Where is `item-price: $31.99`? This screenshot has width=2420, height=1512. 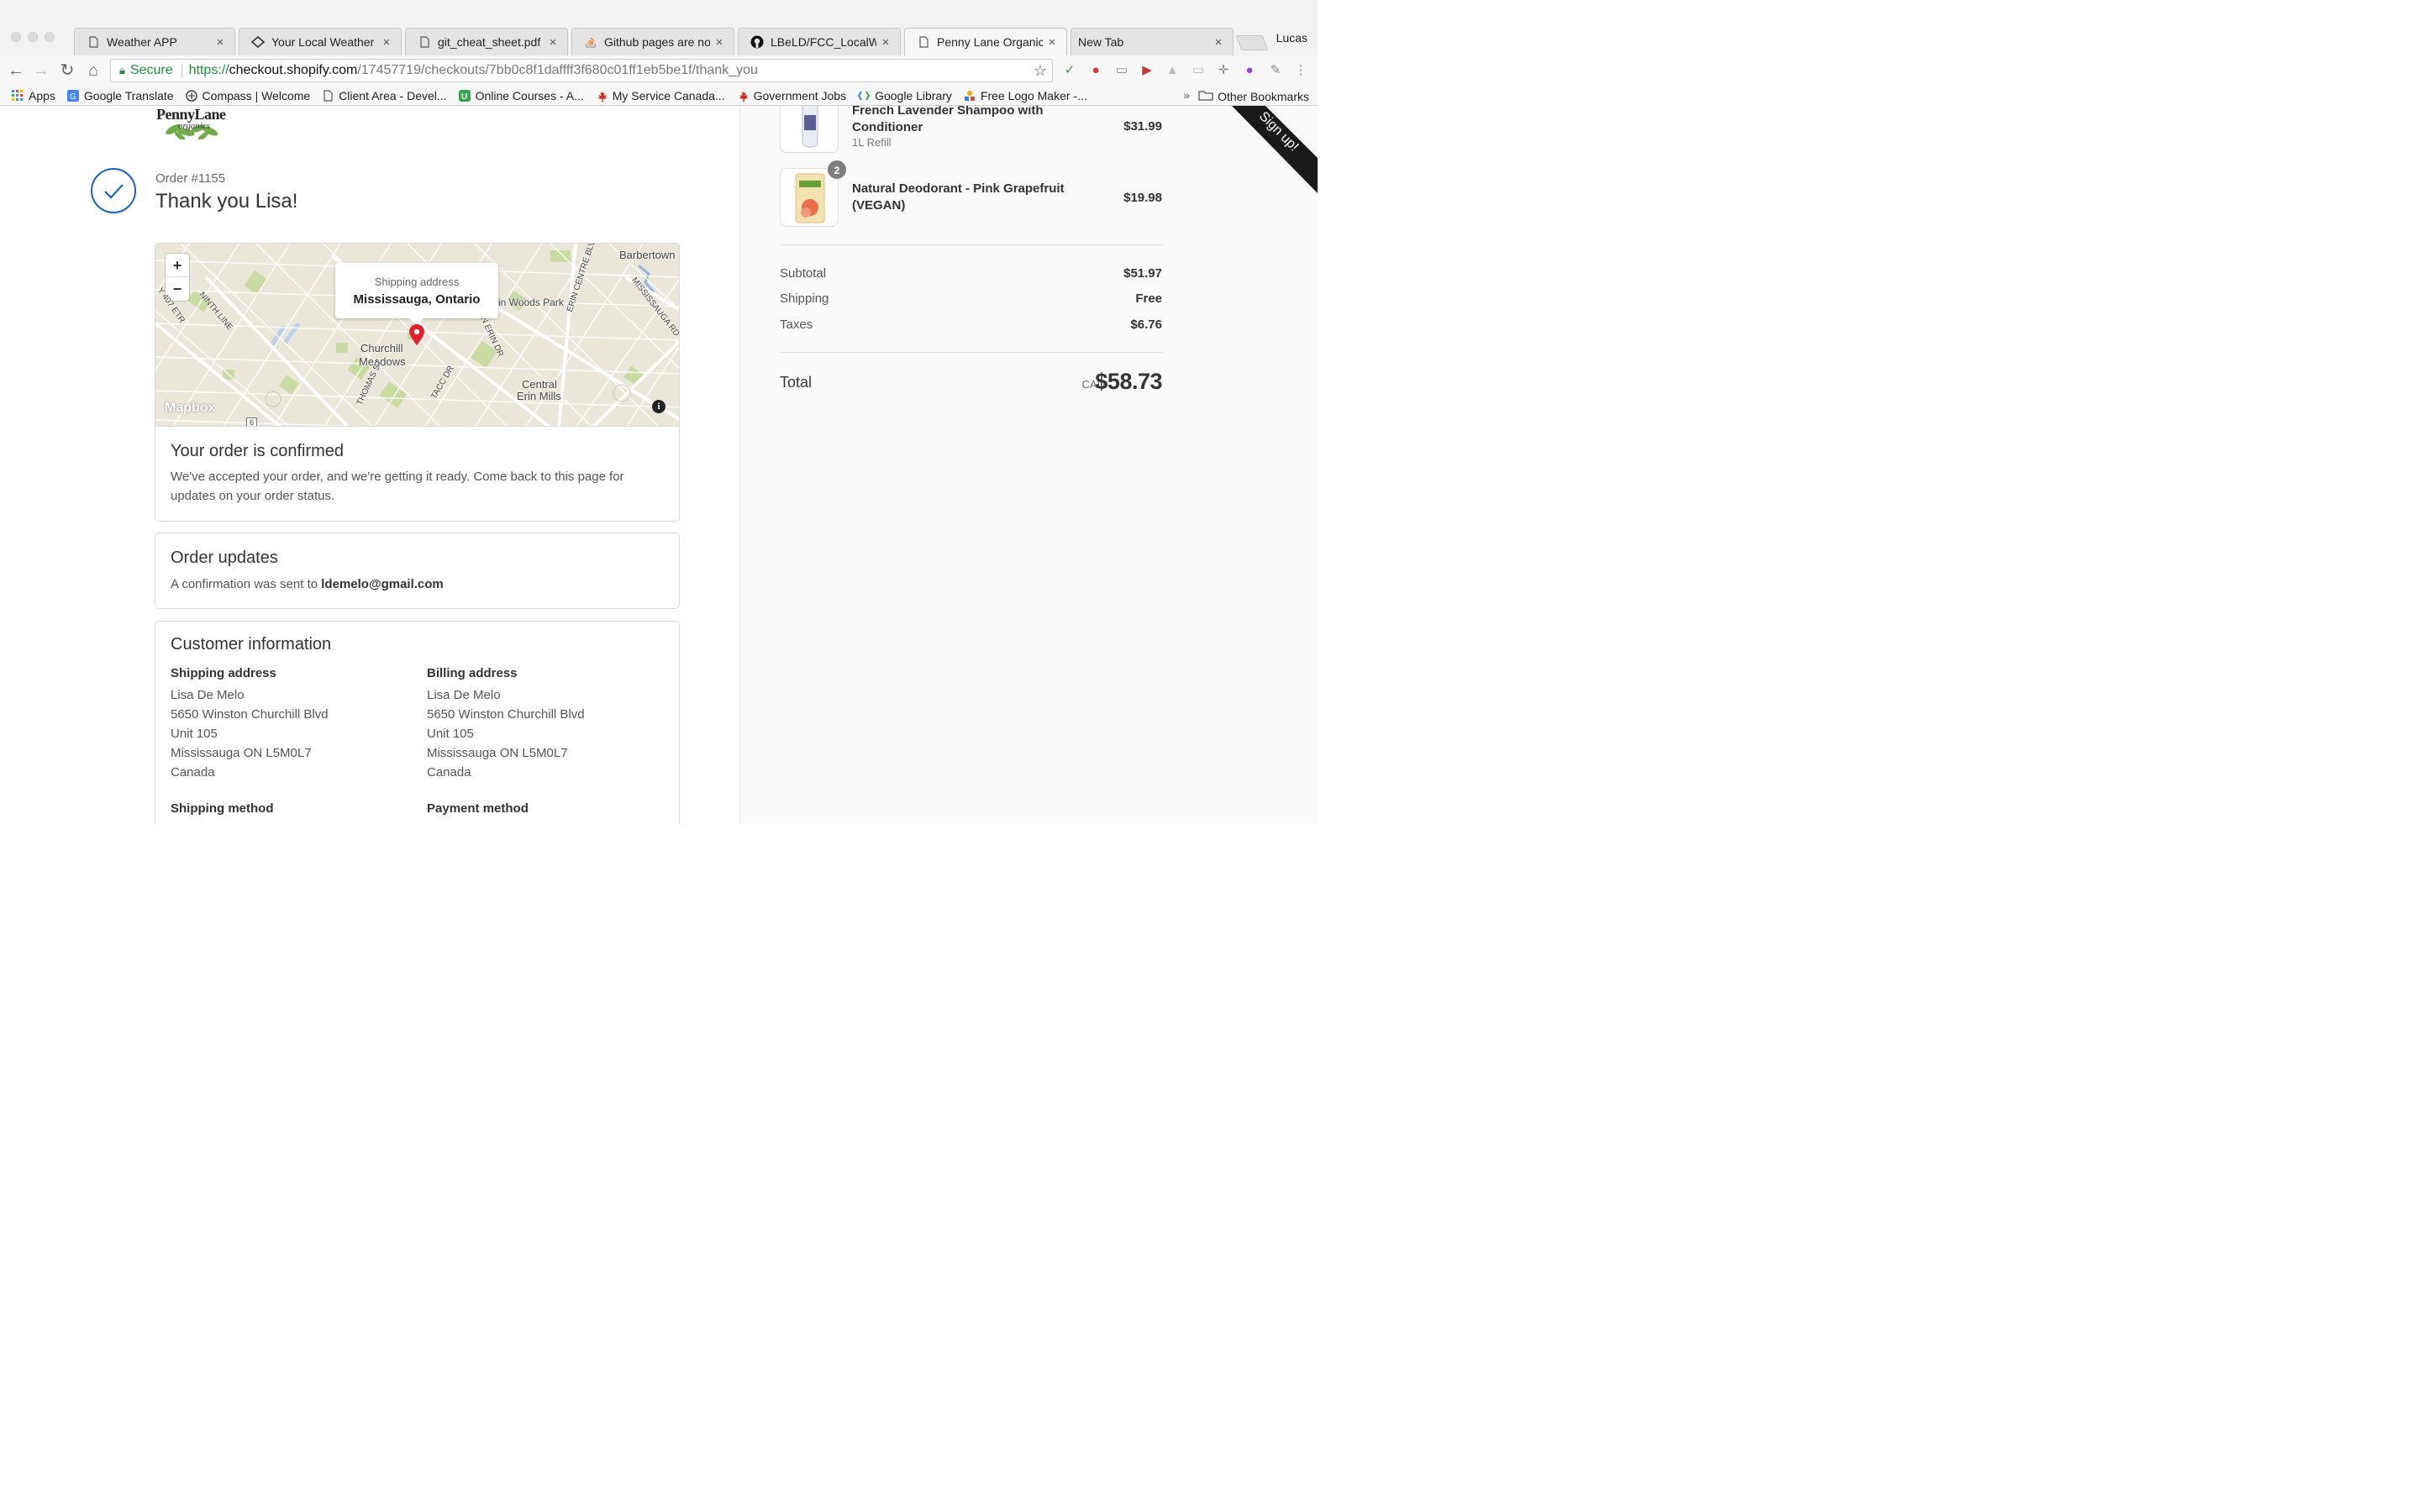
item-price: $31.99 is located at coordinates (1142, 126).